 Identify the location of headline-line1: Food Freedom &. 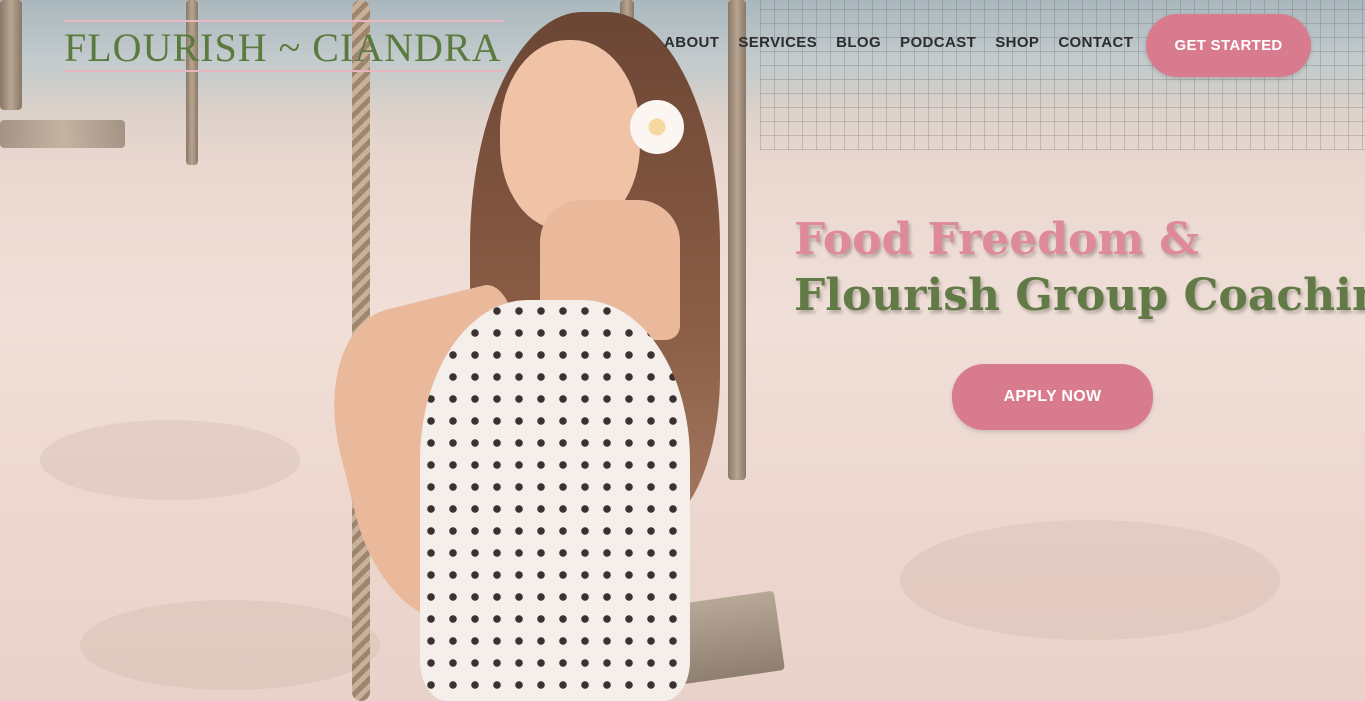
(996, 239).